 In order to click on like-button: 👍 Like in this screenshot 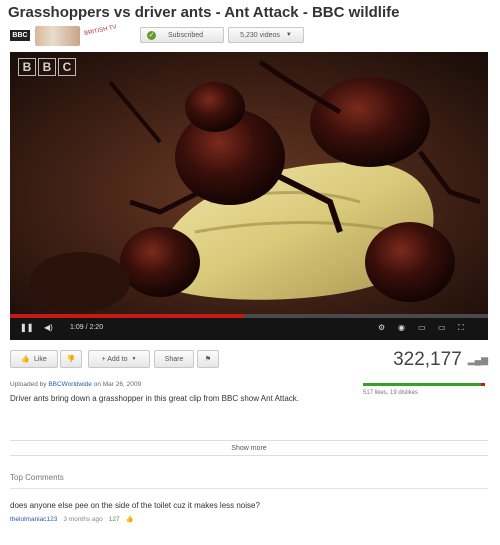, I will do `click(34, 359)`.